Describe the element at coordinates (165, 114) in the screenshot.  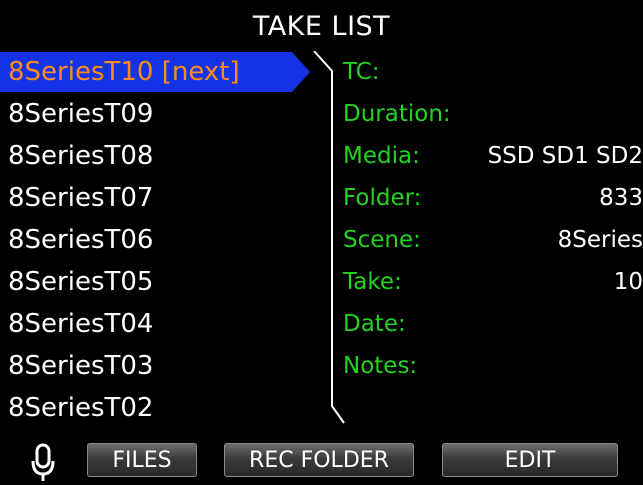
I see `take-item: 8SeriesT09` at that location.